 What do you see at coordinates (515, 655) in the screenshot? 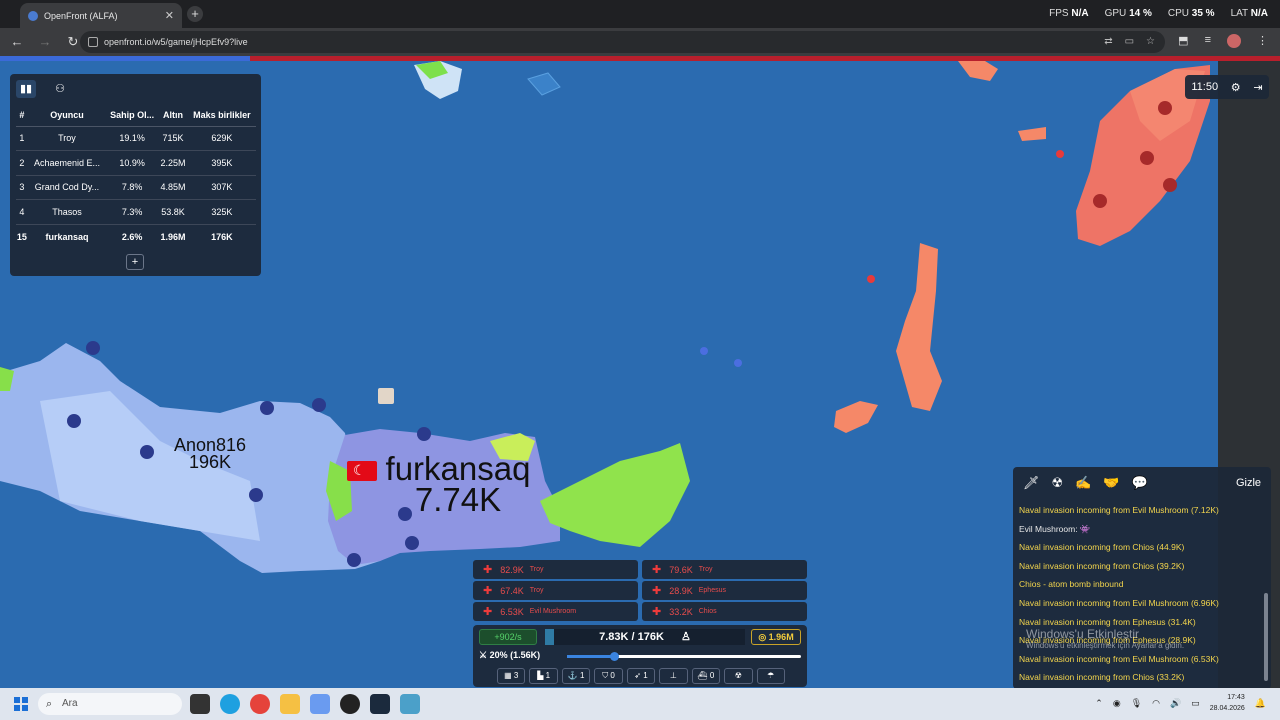
I see `attack-ratio-label: 20% (1.56K)` at bounding box center [515, 655].